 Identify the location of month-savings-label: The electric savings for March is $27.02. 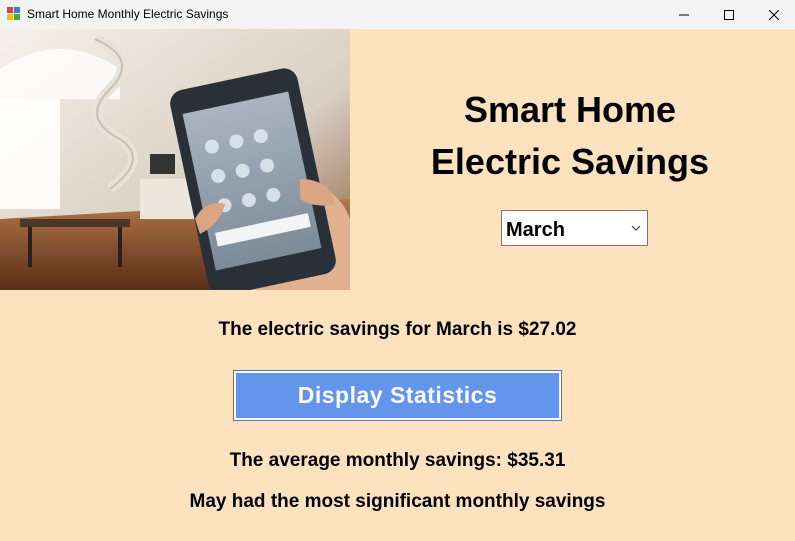
(397, 329).